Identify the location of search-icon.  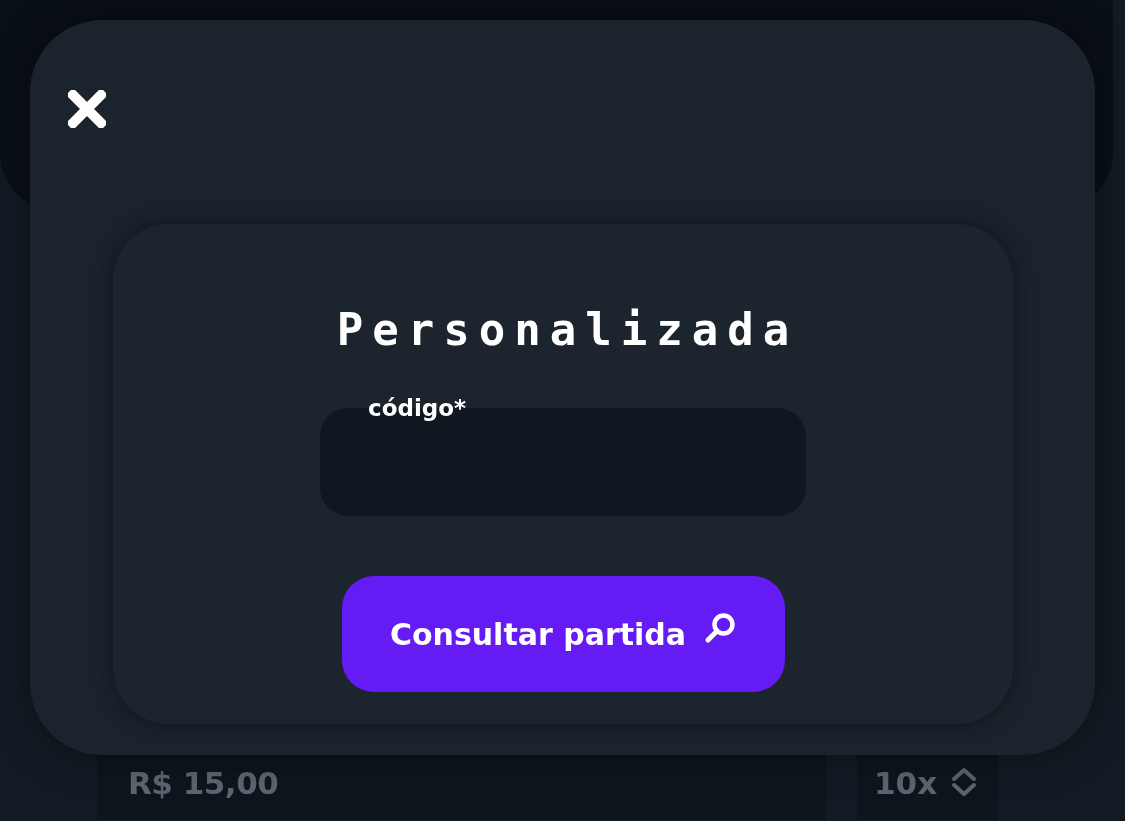
(720, 628).